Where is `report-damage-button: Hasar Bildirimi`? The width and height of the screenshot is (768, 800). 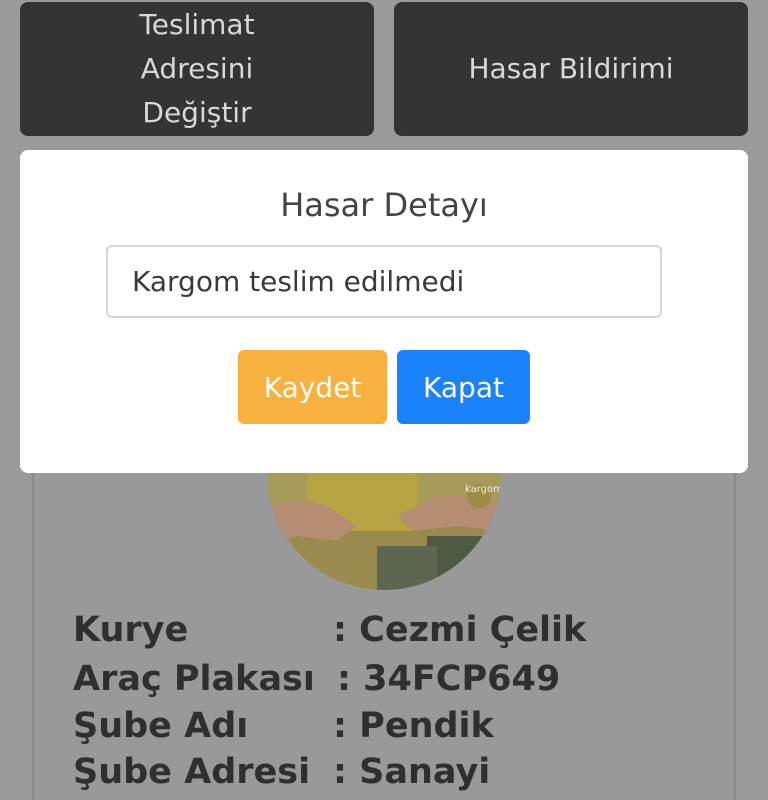 report-damage-button: Hasar Bildirimi is located at coordinates (571, 69).